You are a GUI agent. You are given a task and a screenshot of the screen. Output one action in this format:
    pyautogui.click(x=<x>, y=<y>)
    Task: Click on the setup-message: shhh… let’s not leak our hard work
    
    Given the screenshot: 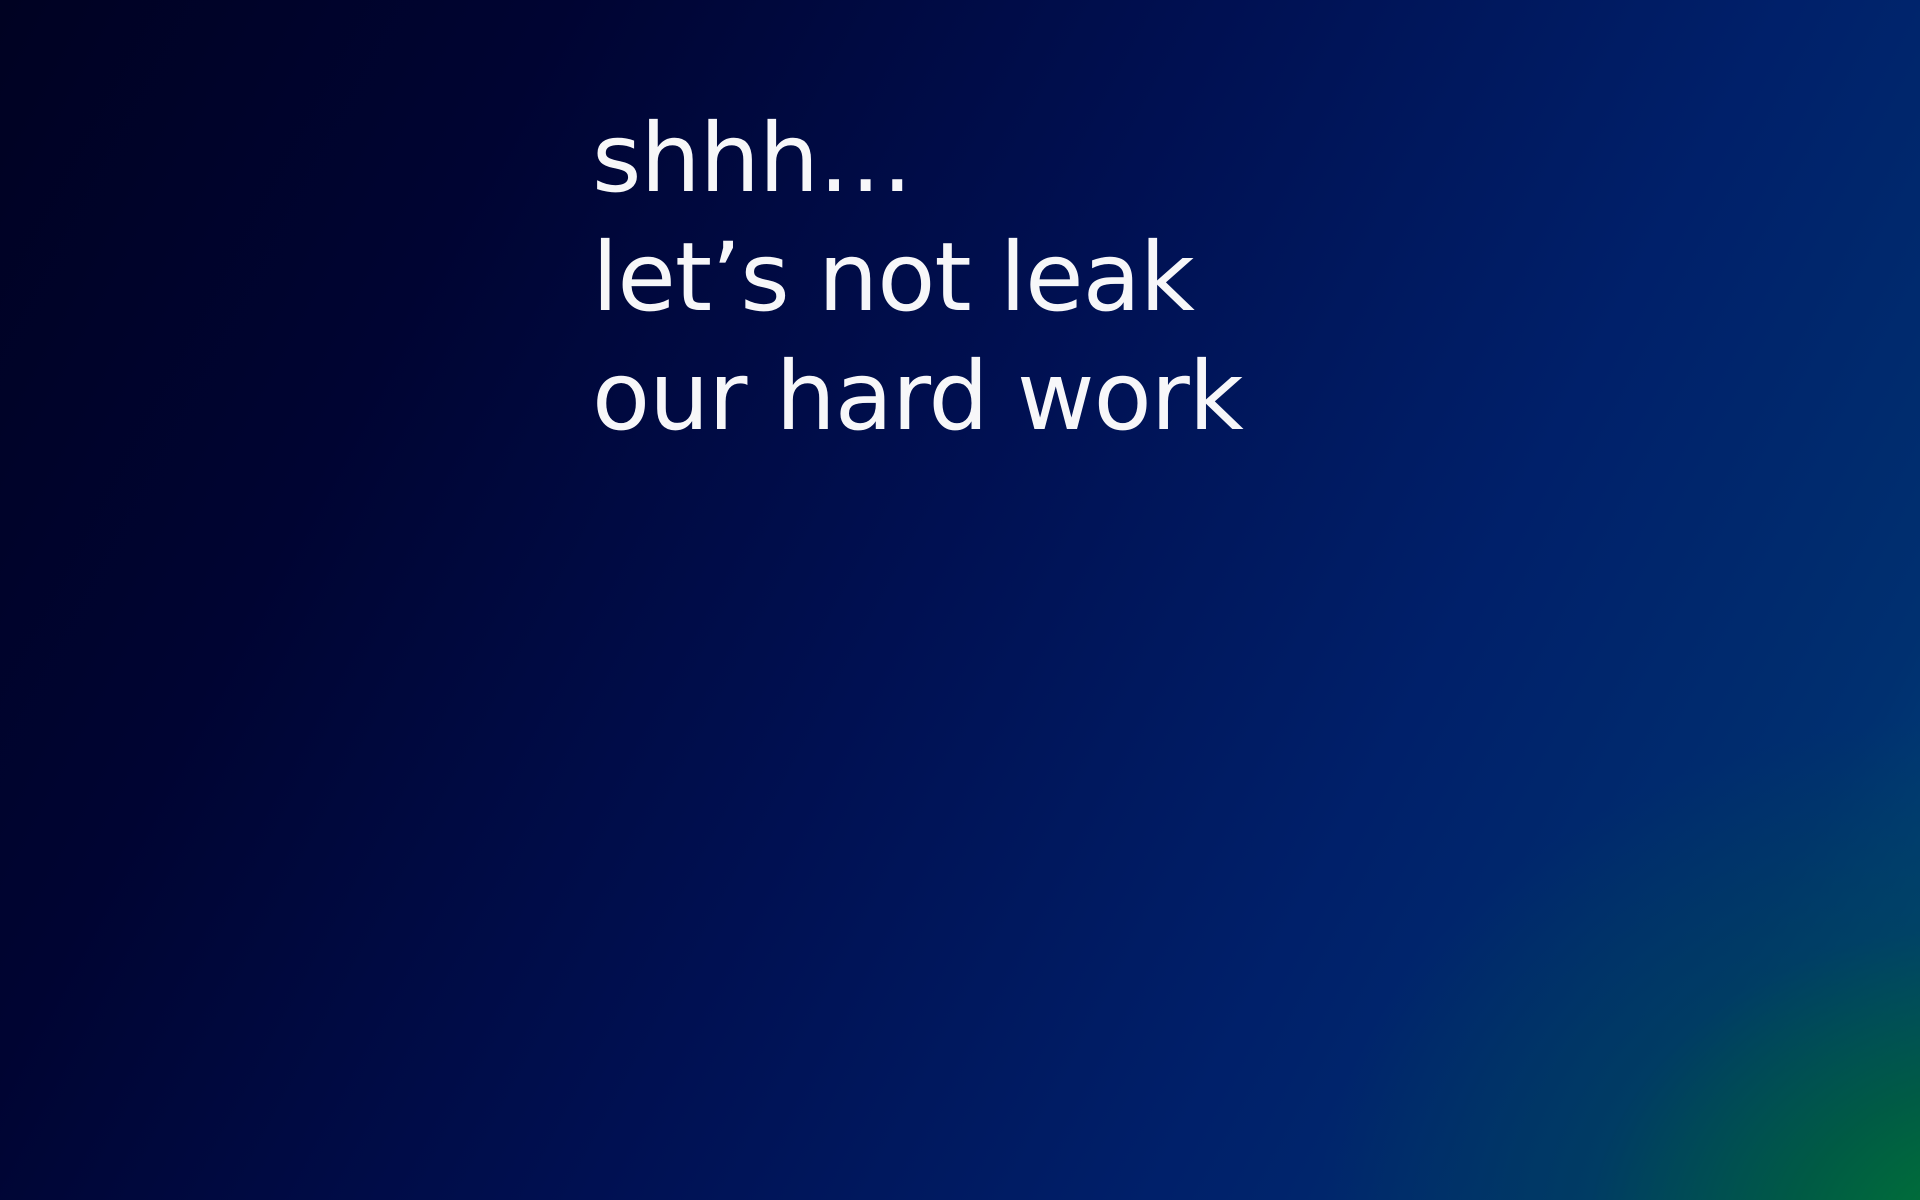 What is the action you would take?
    pyautogui.click(x=918, y=278)
    